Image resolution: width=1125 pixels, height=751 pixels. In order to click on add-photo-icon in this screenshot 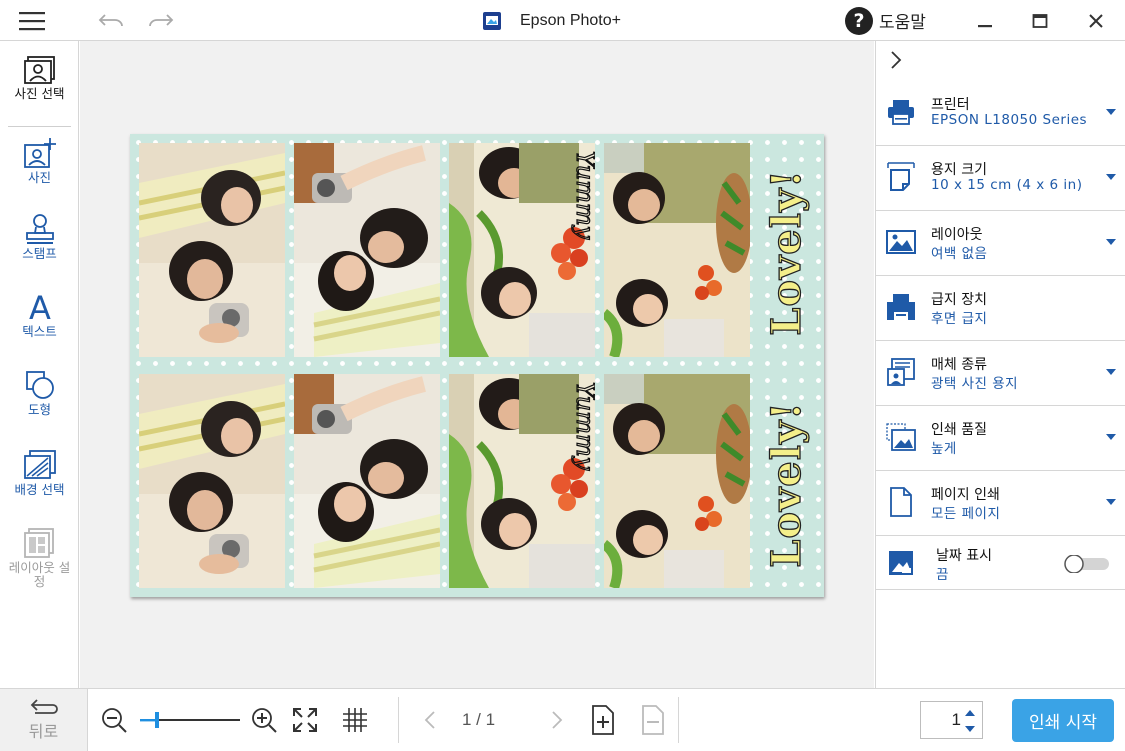, I will do `click(39, 153)`.